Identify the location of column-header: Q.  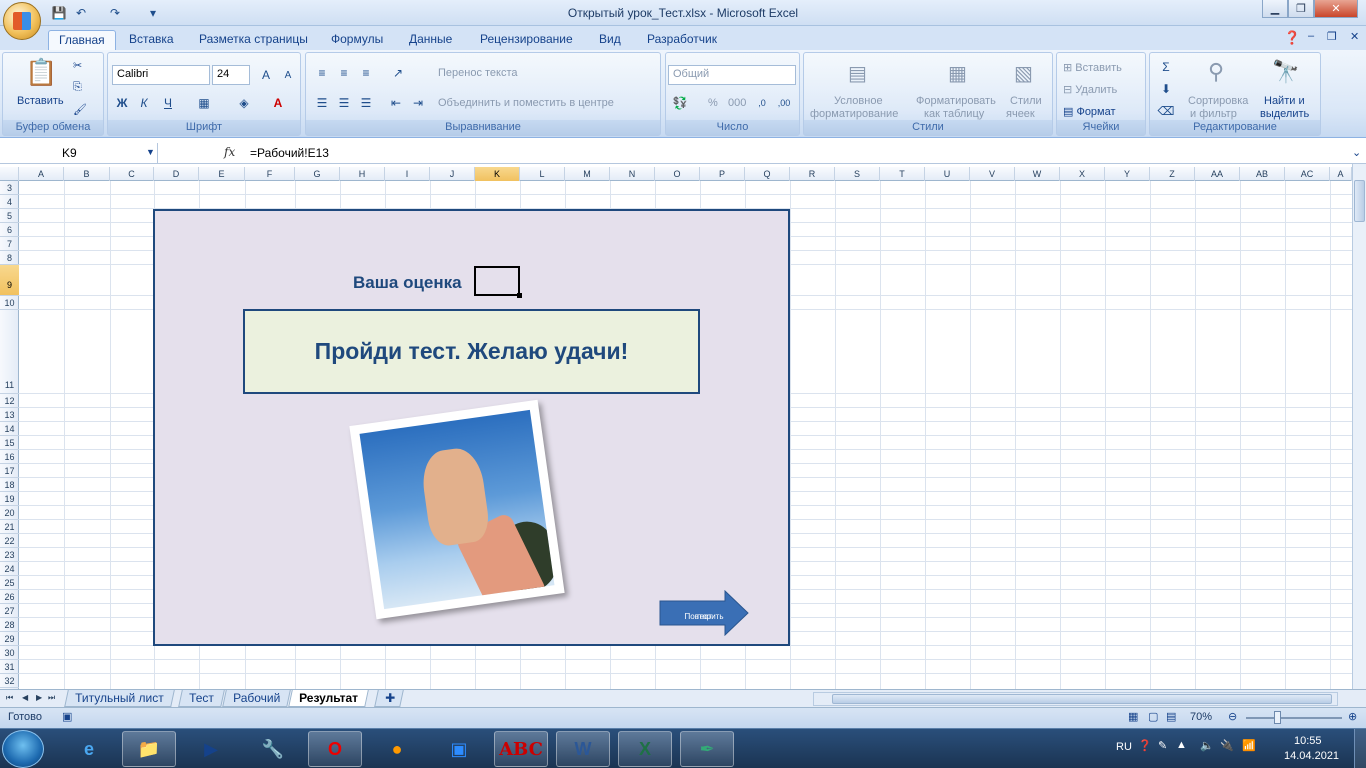
(767, 174).